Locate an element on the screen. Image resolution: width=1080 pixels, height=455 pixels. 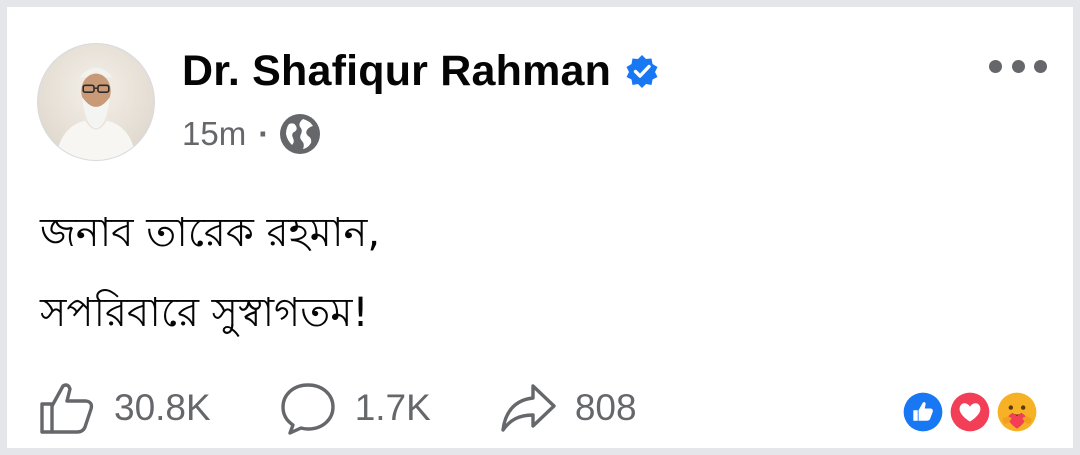
post-text-line: সপরিবারে সুস্বাগতম! is located at coordinates (204, 313).